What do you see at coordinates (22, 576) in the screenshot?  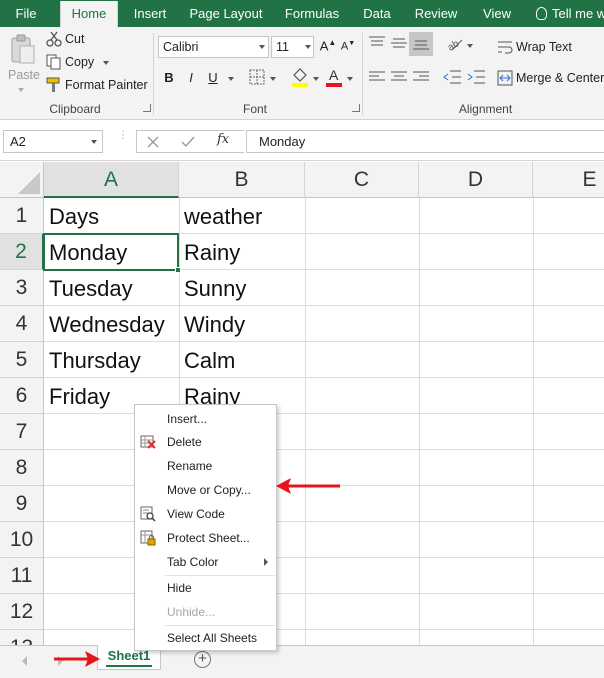 I see `row-header-11: 11` at bounding box center [22, 576].